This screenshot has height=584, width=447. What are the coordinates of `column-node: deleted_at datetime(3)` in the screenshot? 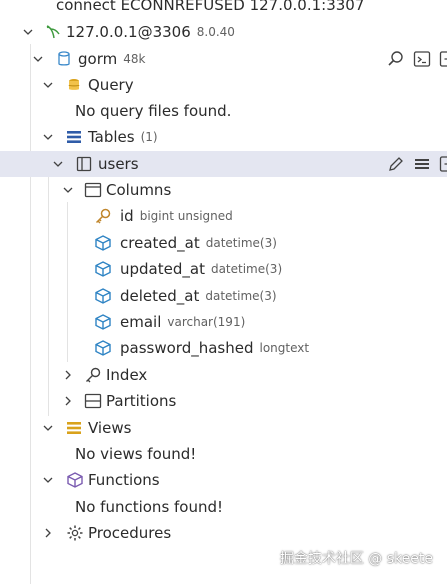 It's located at (223, 296).